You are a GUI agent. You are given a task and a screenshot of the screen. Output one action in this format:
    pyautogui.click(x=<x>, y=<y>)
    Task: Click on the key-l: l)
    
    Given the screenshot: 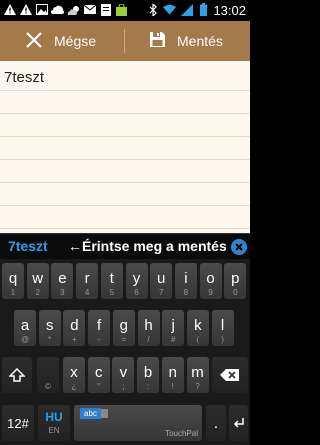 What is the action you would take?
    pyautogui.click(x=222, y=328)
    